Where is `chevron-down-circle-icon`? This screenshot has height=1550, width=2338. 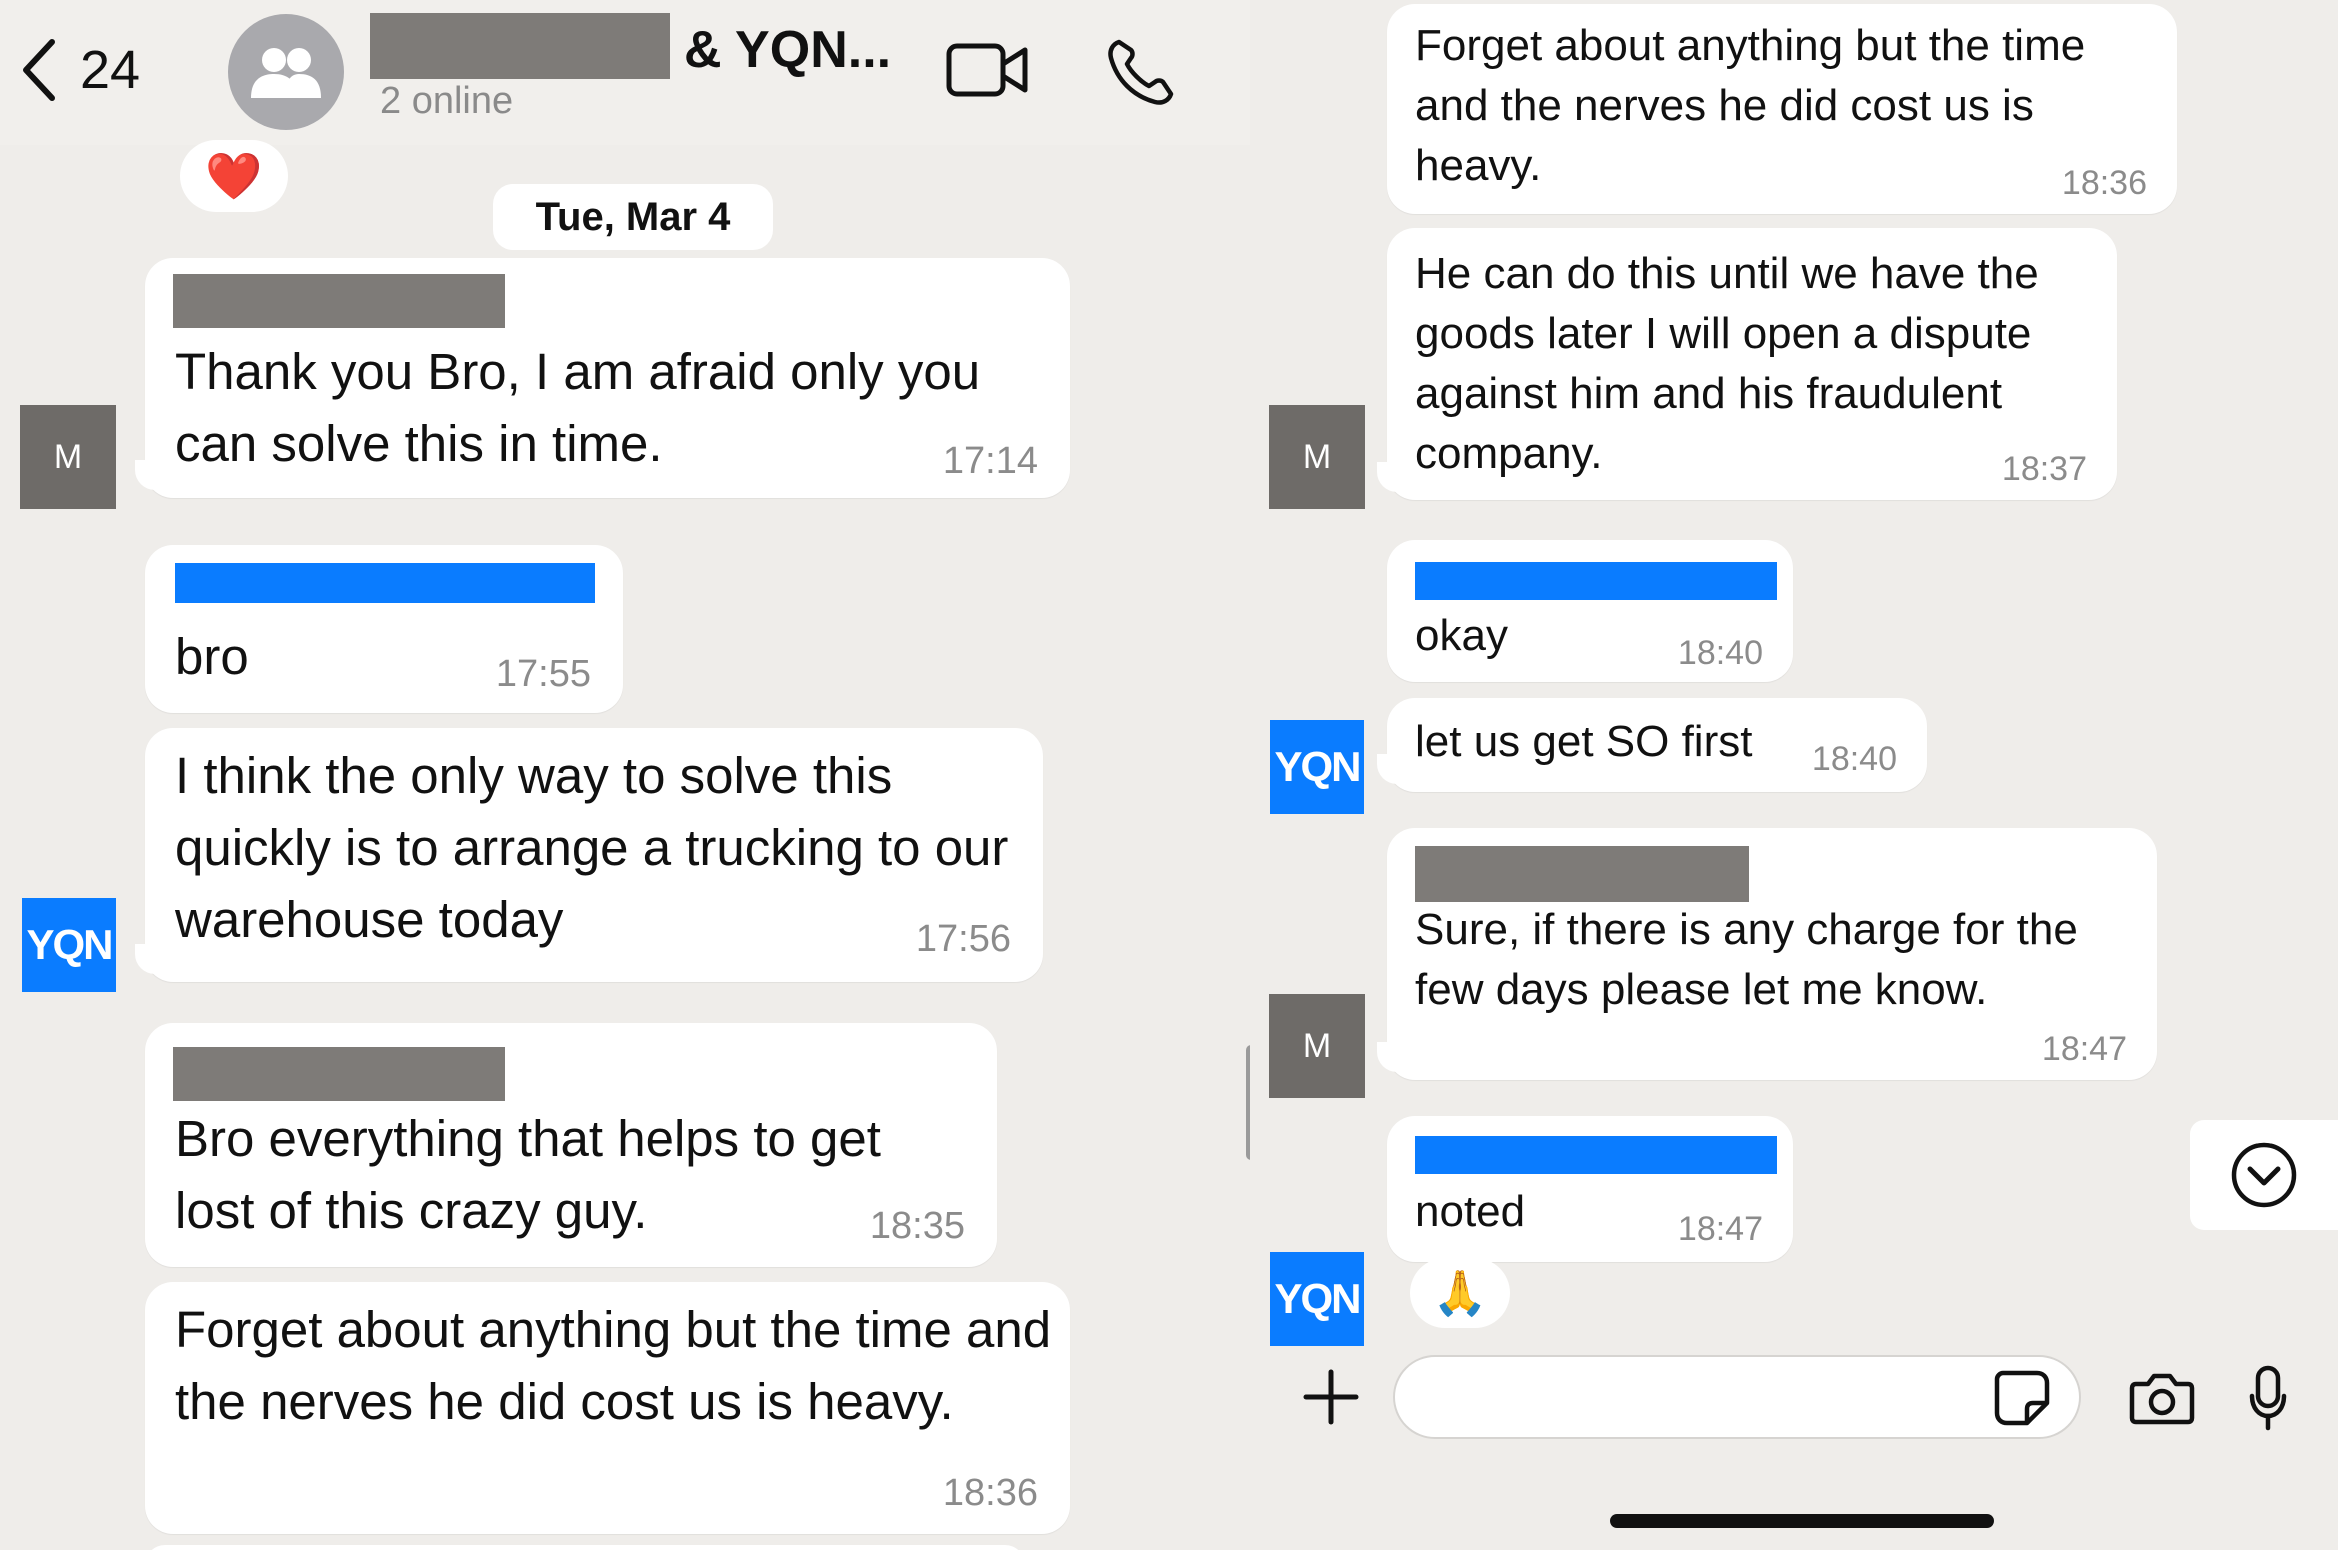 chevron-down-circle-icon is located at coordinates (2264, 1175).